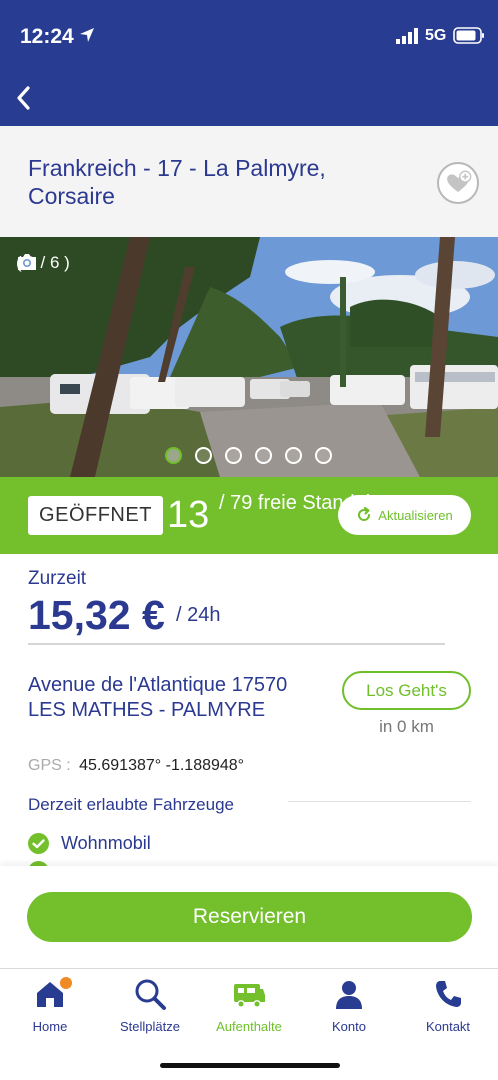 The width and height of the screenshot is (498, 1080). I want to click on price-value: 15,32 €, so click(96, 615).